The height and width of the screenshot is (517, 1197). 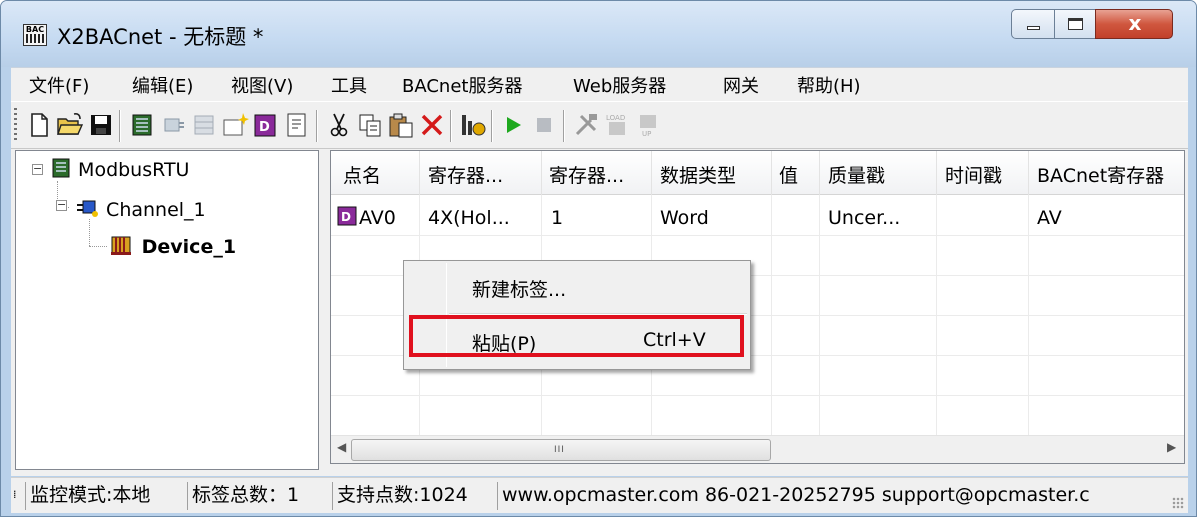 I want to click on maximize-button, so click(x=1075, y=24).